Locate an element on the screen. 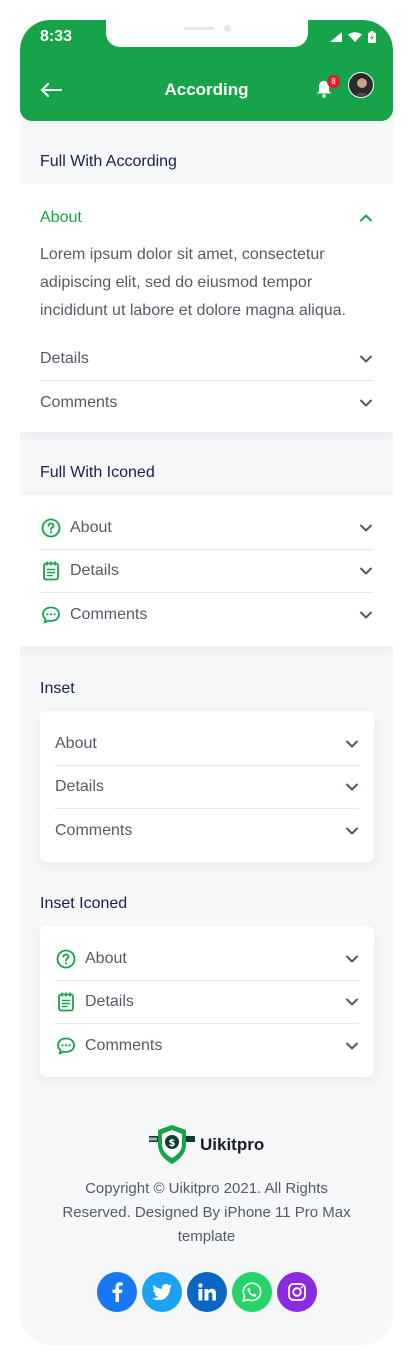  facebook-button is located at coordinates (117, 1292).